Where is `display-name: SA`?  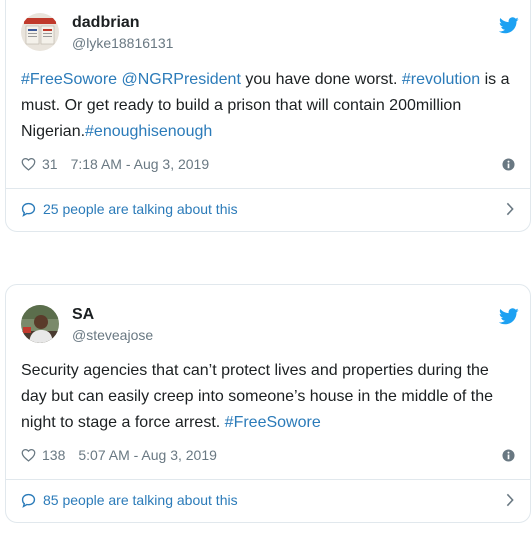
display-name: SA is located at coordinates (83, 315).